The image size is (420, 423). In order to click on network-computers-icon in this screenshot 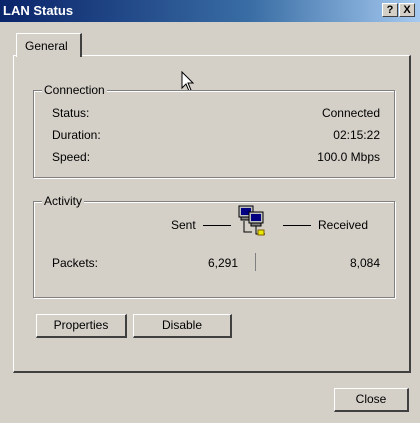, I will do `click(251, 220)`.